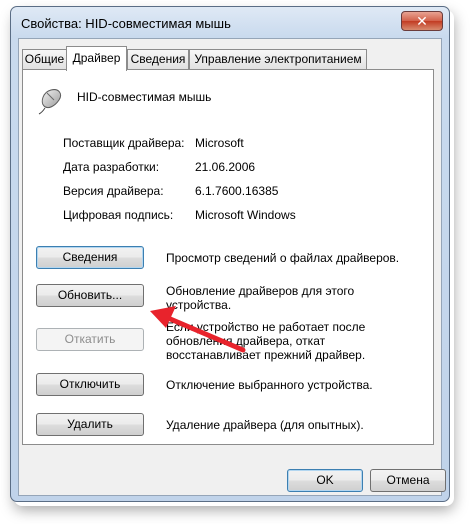 This screenshot has width=474, height=524. Describe the element at coordinates (283, 258) in the screenshot. I see `driver-details-description: Просмотр сведений о файлах драйверов.` at that location.